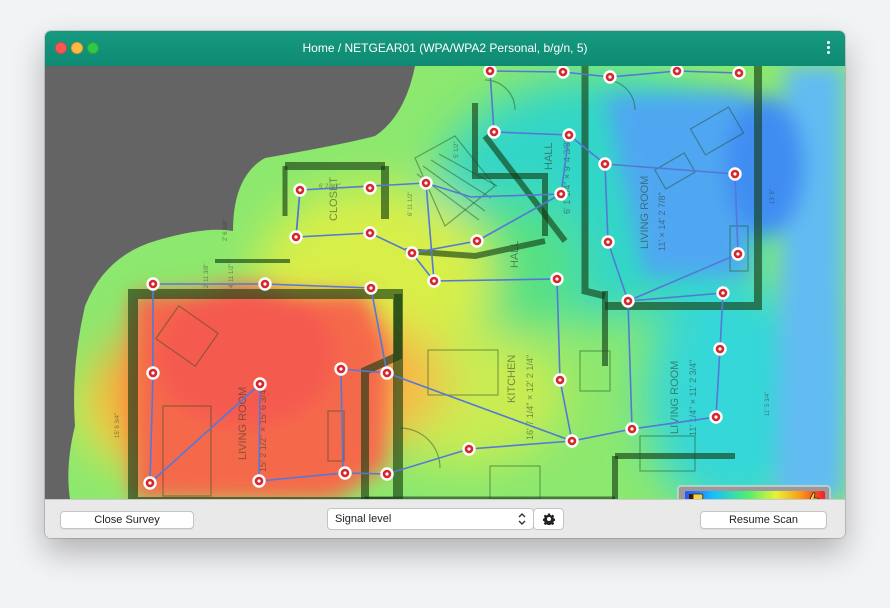  I want to click on legend-gradient, so click(755, 495).